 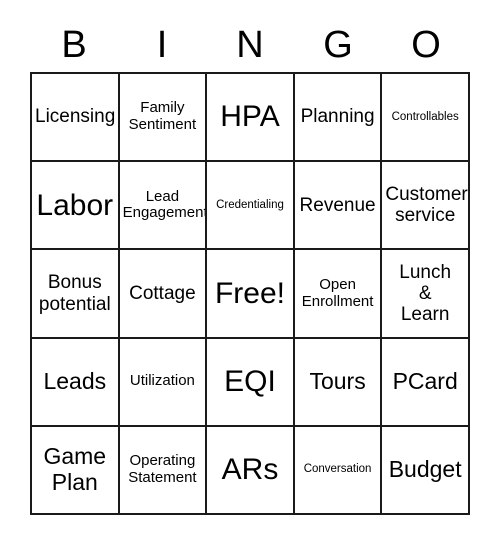 I want to click on bingo-cell: Controllables, so click(x=426, y=118).